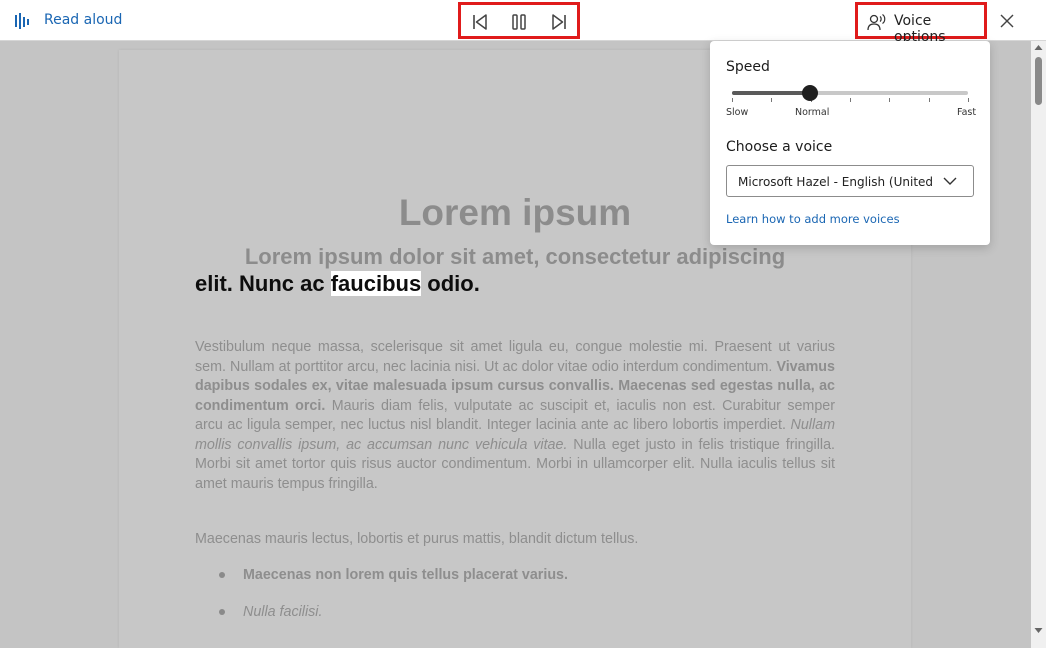 This screenshot has height=648, width=1046. What do you see at coordinates (283, 612) in the screenshot?
I see `list-item-text: Nulla facilisi.` at bounding box center [283, 612].